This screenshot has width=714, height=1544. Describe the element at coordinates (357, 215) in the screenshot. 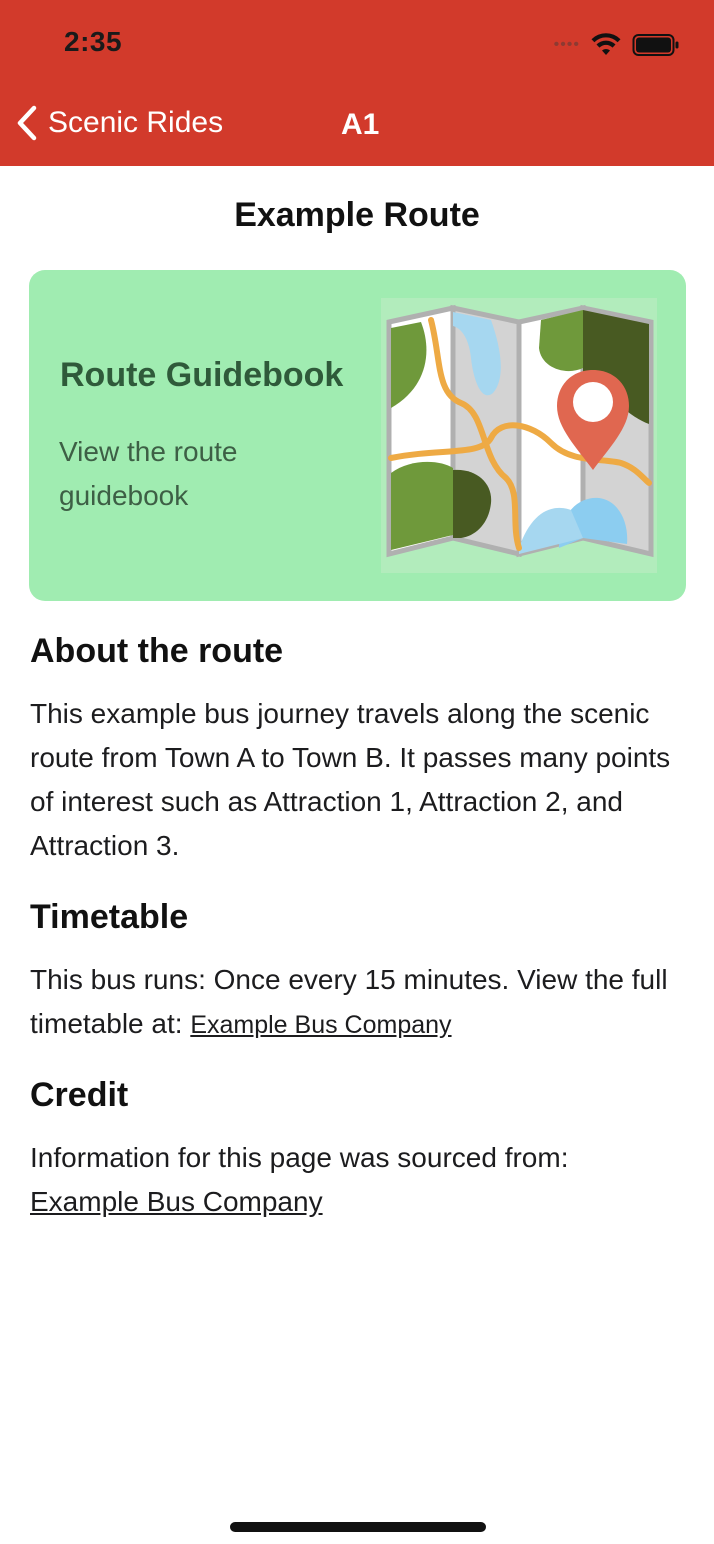

I see `page-title: Example Route` at that location.